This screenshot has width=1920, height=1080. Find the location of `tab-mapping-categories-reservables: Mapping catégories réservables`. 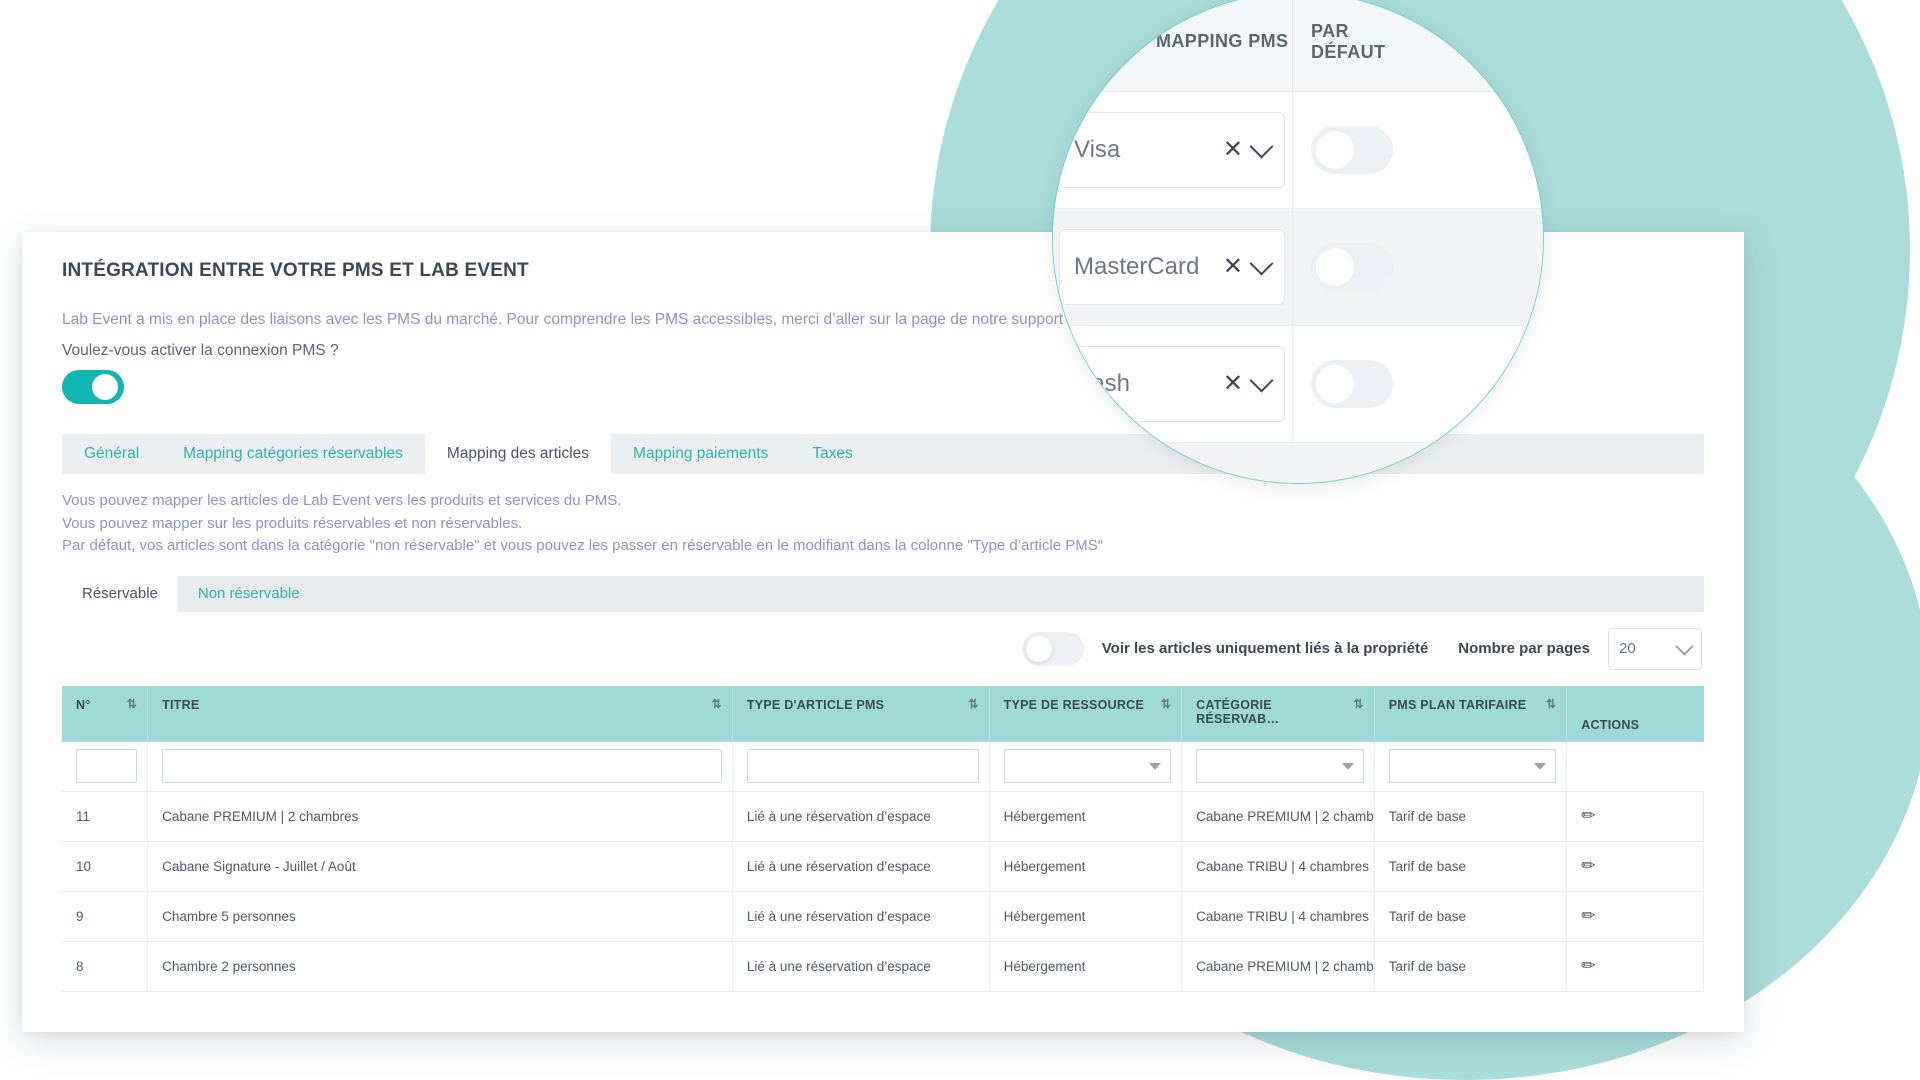

tab-mapping-categories-reservables: Mapping catégories réservables is located at coordinates (293, 454).